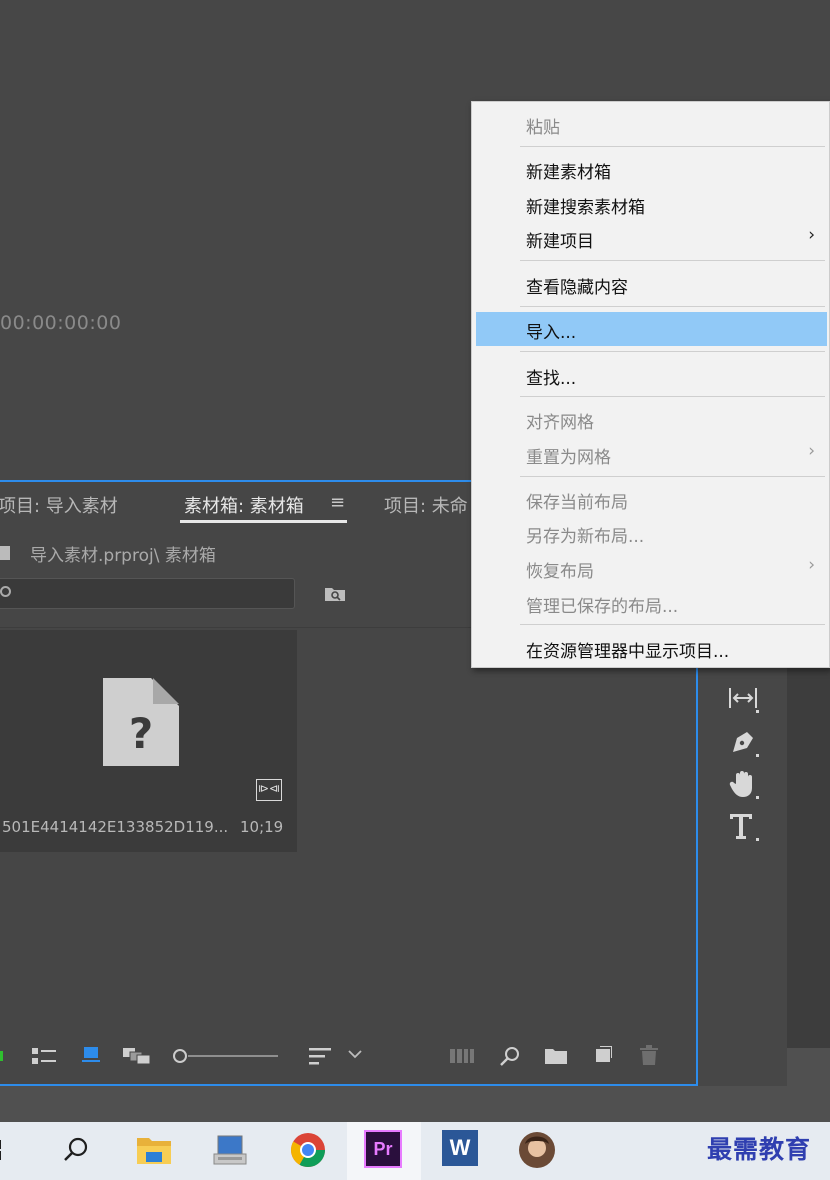 The height and width of the screenshot is (1180, 830). What do you see at coordinates (180, 1056) in the screenshot?
I see `zoom-slider-handle` at bounding box center [180, 1056].